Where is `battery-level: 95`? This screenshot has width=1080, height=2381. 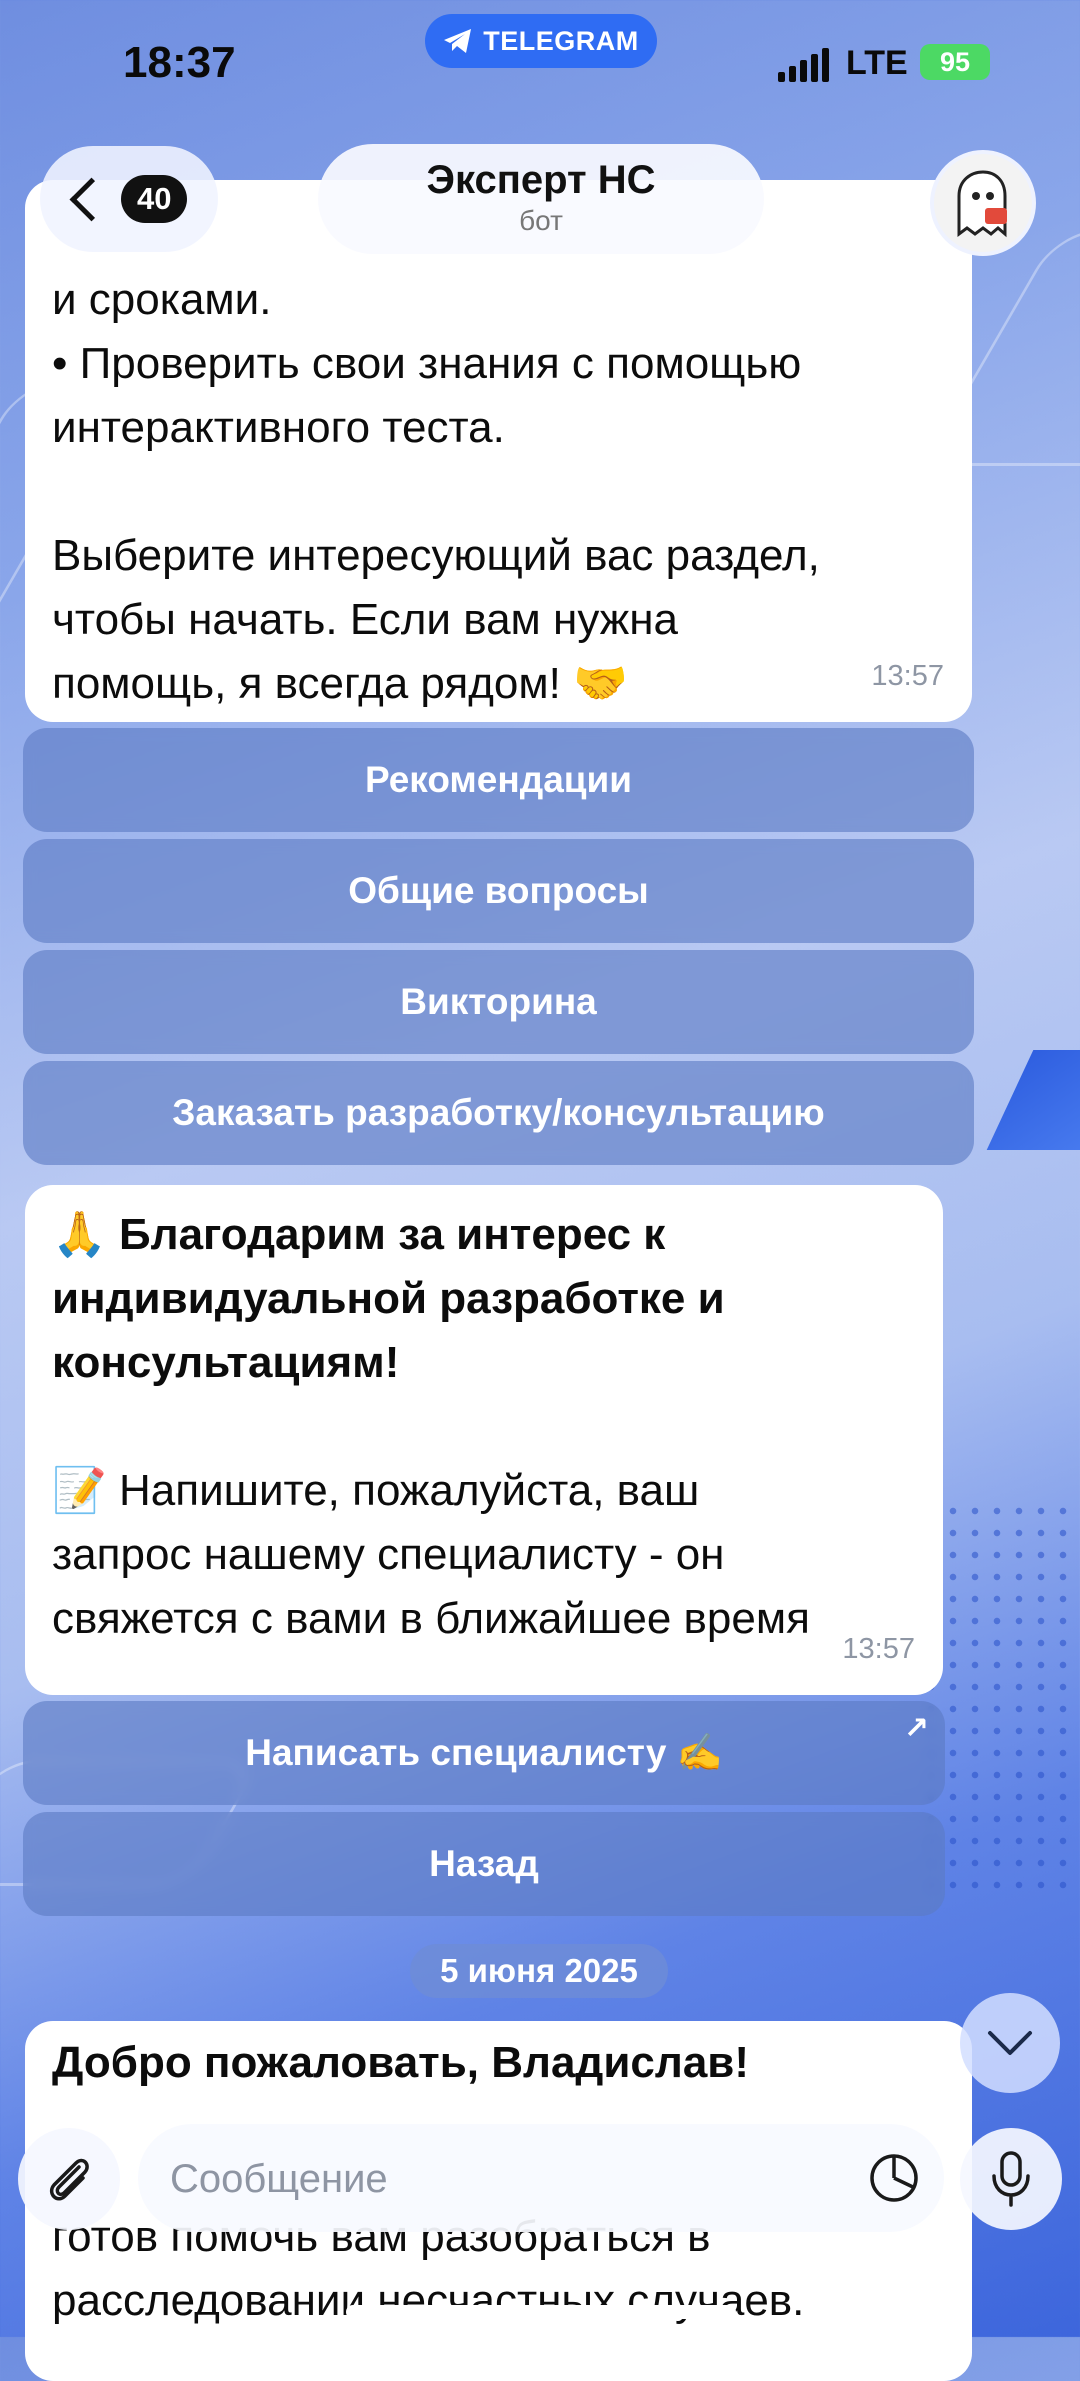
battery-level: 95 is located at coordinates (955, 61).